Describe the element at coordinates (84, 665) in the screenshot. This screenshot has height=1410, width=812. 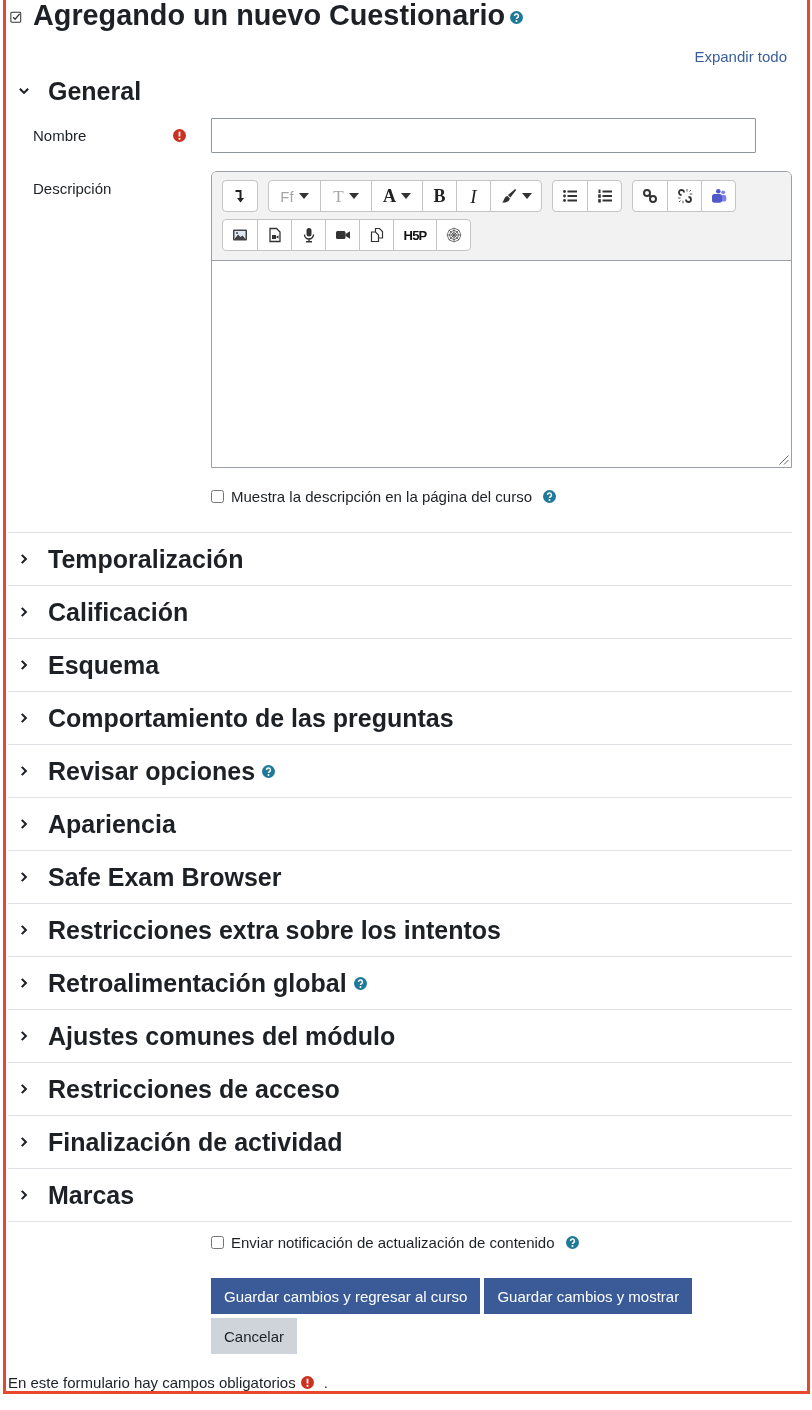
I see `section-toggle: Esquema` at that location.